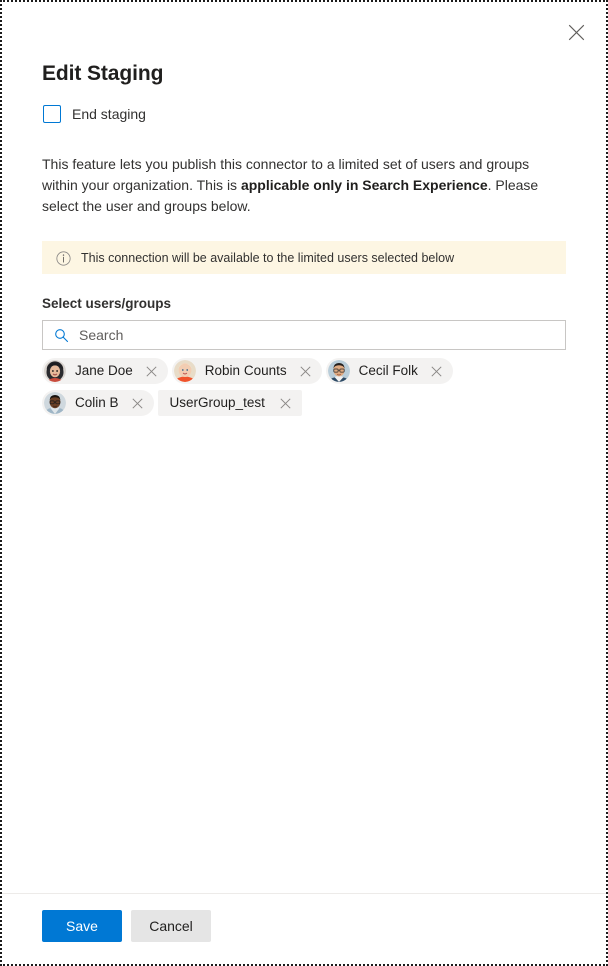 This screenshot has height=966, width=608. I want to click on chip-cecil-folk: Cecil Folk, so click(389, 371).